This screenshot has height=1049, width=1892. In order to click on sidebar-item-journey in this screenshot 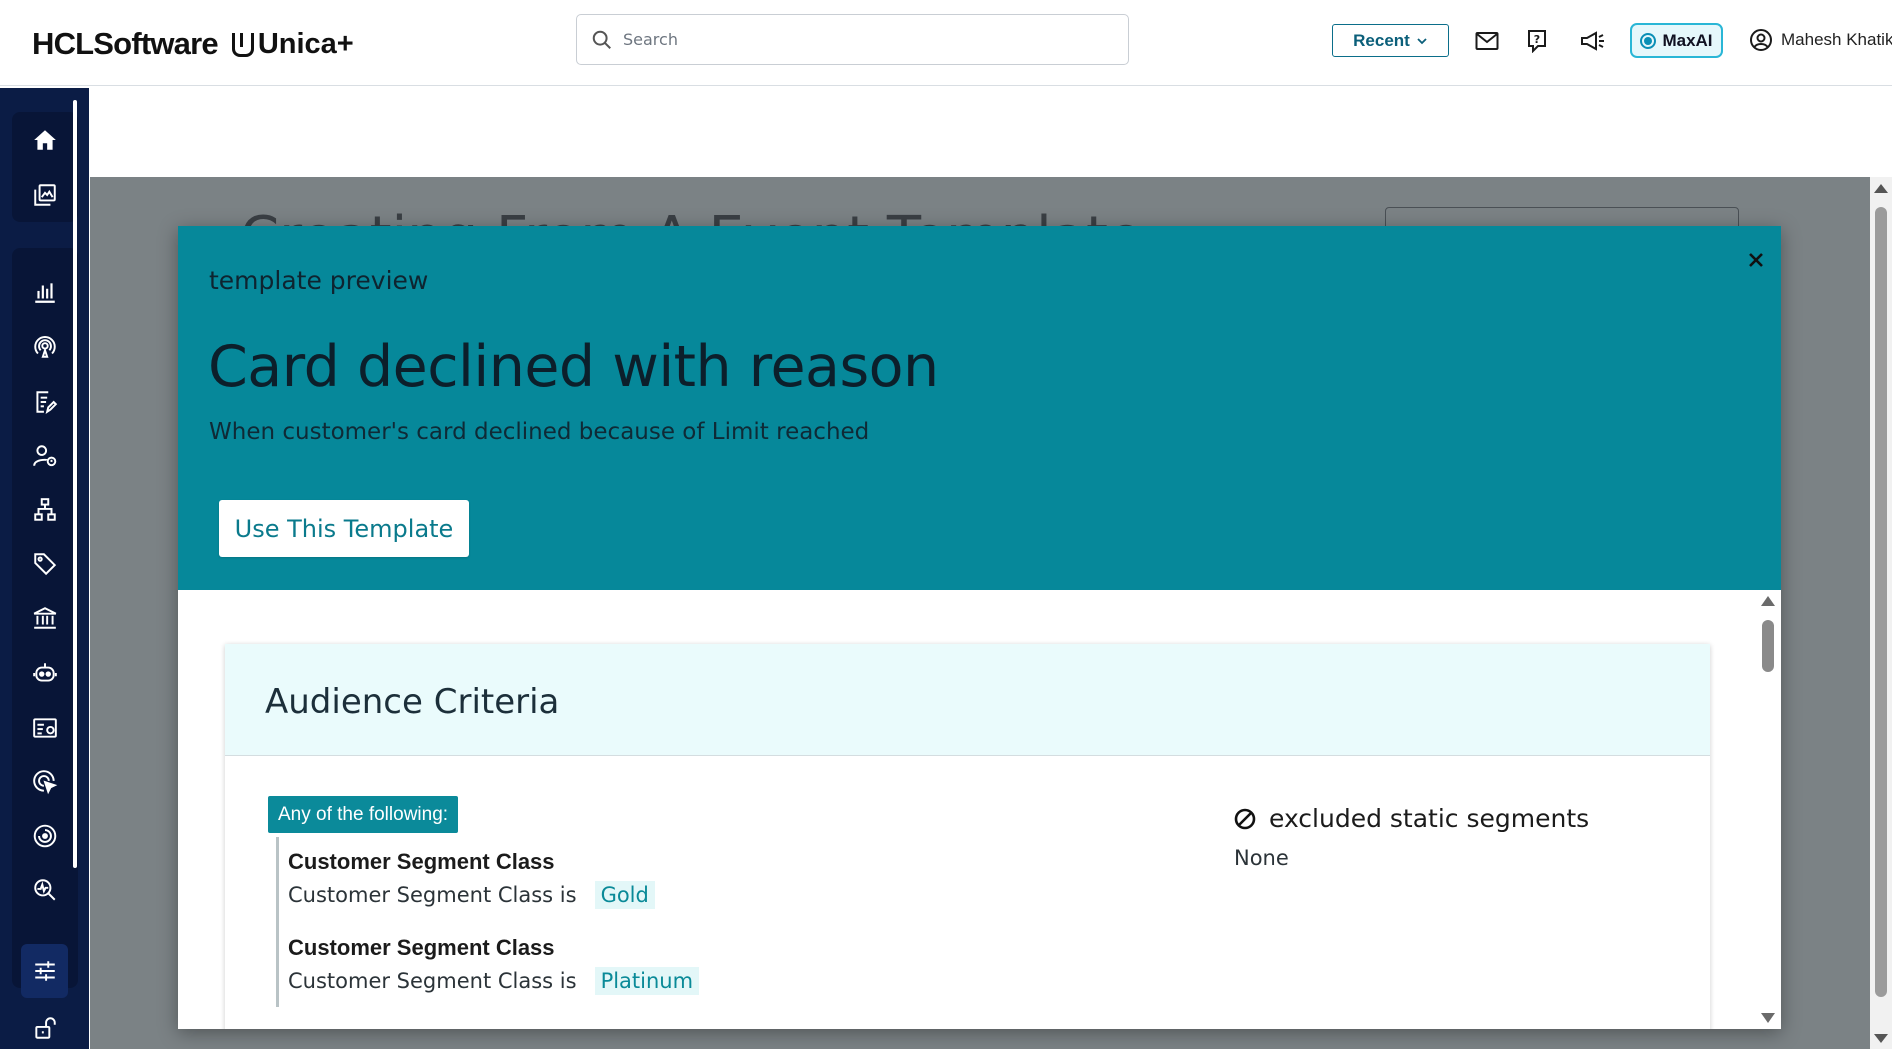, I will do `click(45, 510)`.